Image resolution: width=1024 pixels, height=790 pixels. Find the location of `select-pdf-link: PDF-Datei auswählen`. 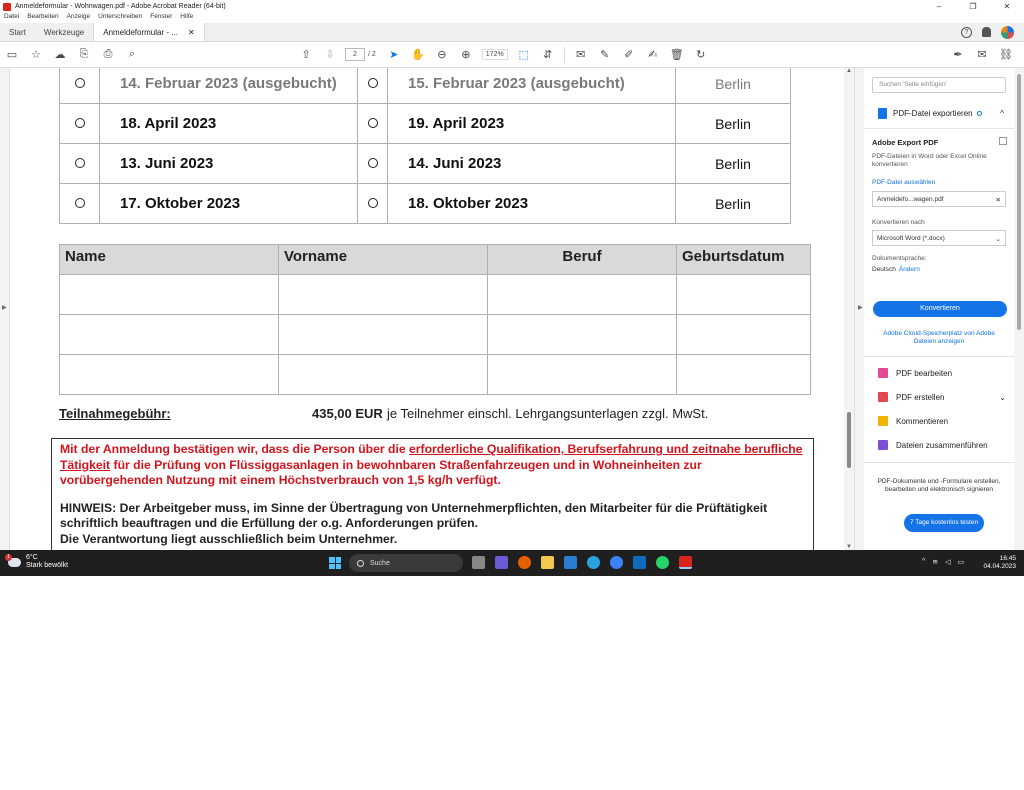

select-pdf-link: PDF-Datei auswählen is located at coordinates (903, 182).